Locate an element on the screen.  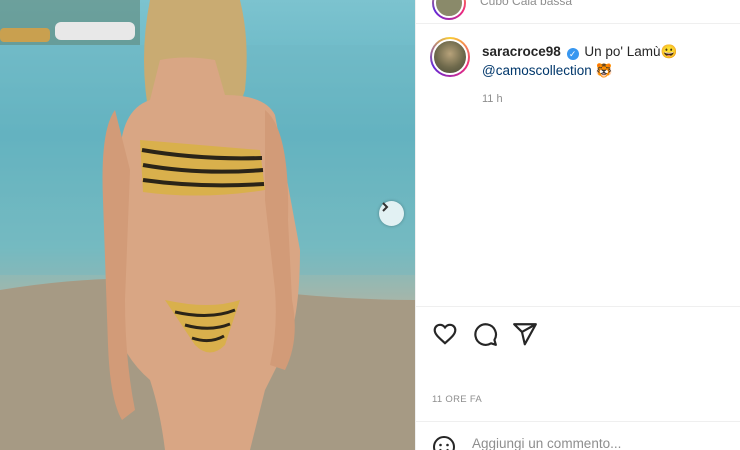
caption-avatar is located at coordinates (450, 57).